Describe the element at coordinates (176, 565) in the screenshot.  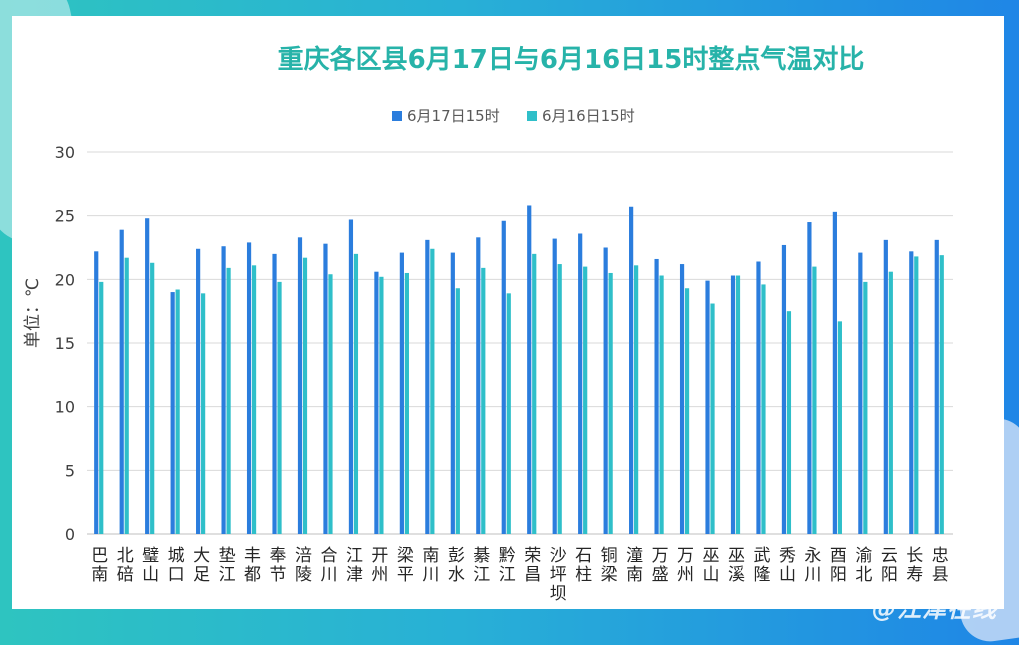
I see `x-tick-label: 城口` at that location.